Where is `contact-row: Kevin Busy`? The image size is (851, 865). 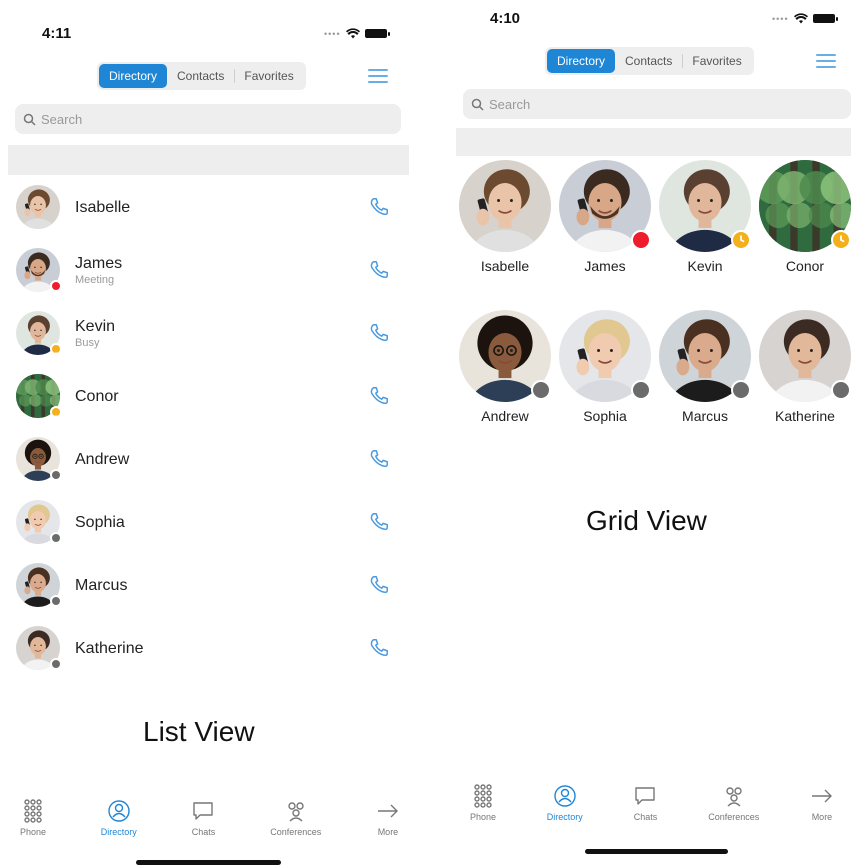 contact-row: Kevin Busy is located at coordinates (210, 333).